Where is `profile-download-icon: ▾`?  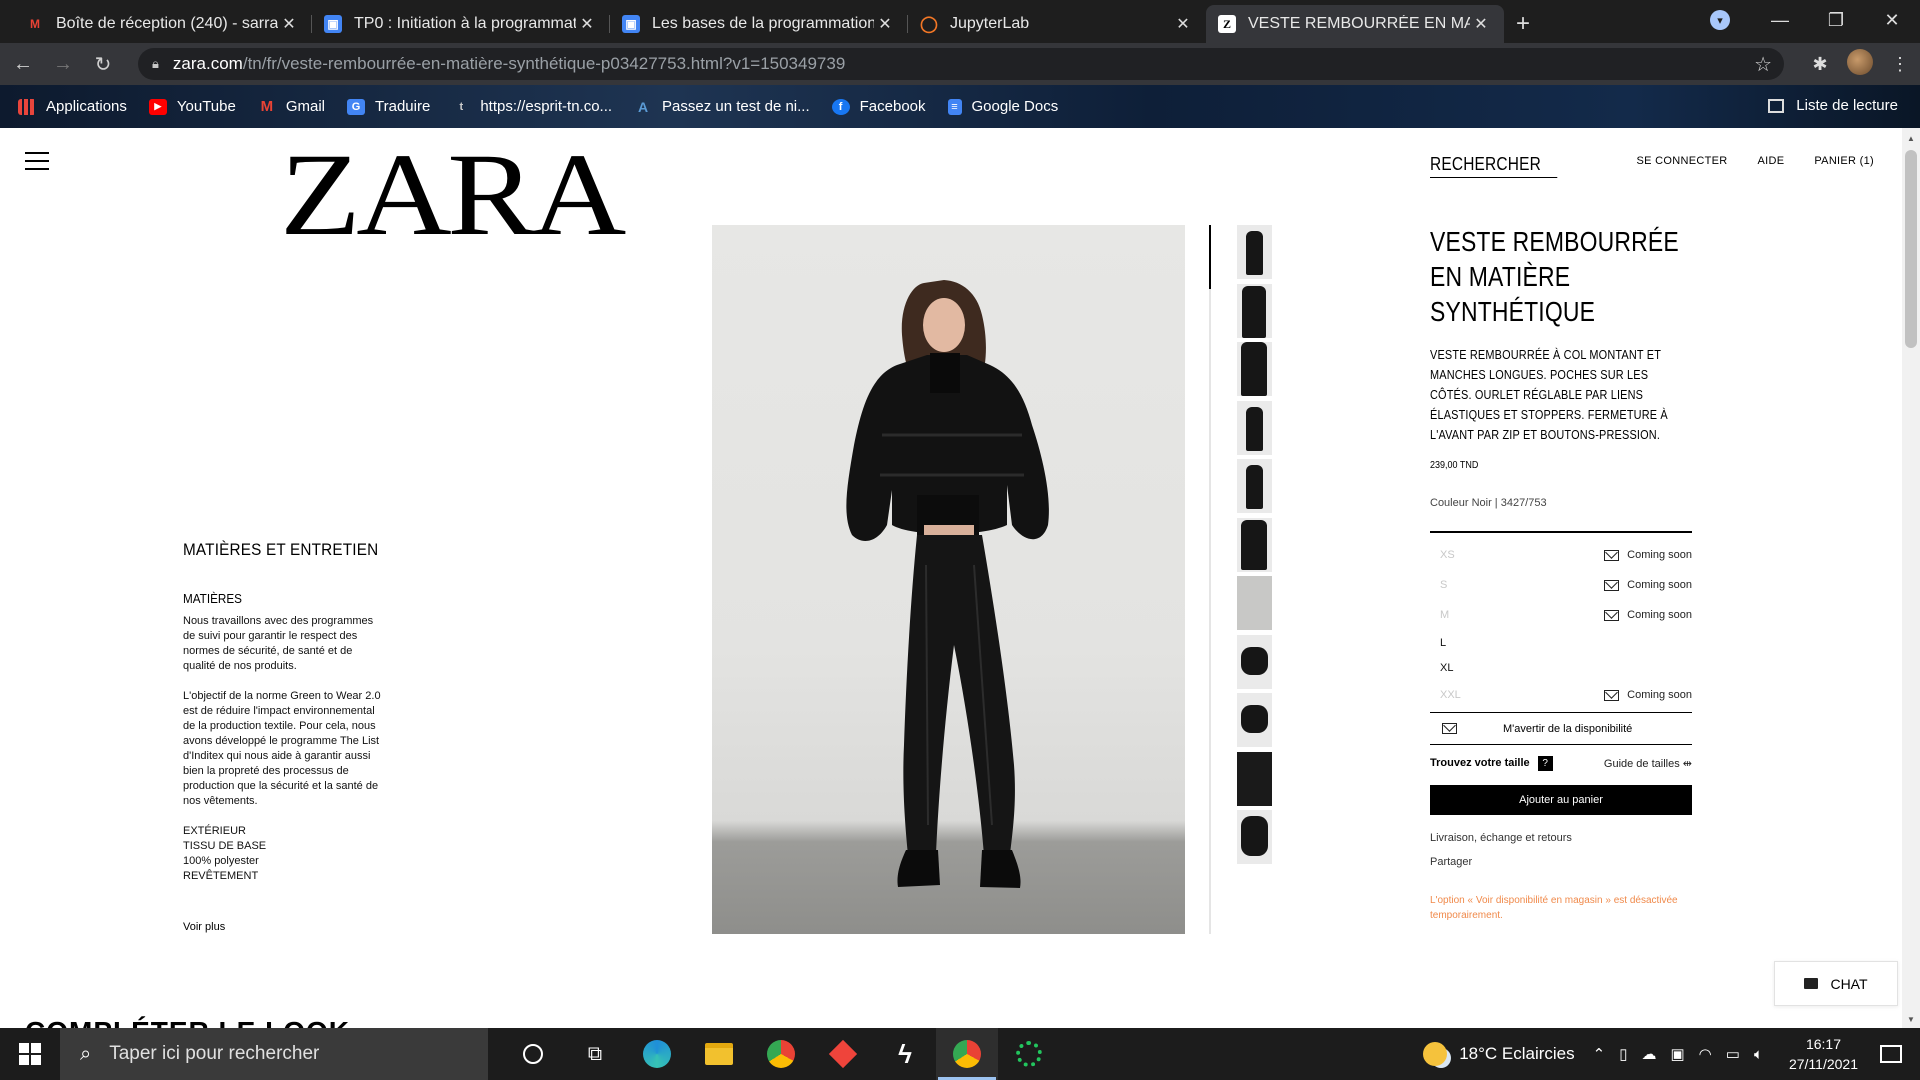
profile-download-icon: ▾ is located at coordinates (1720, 20).